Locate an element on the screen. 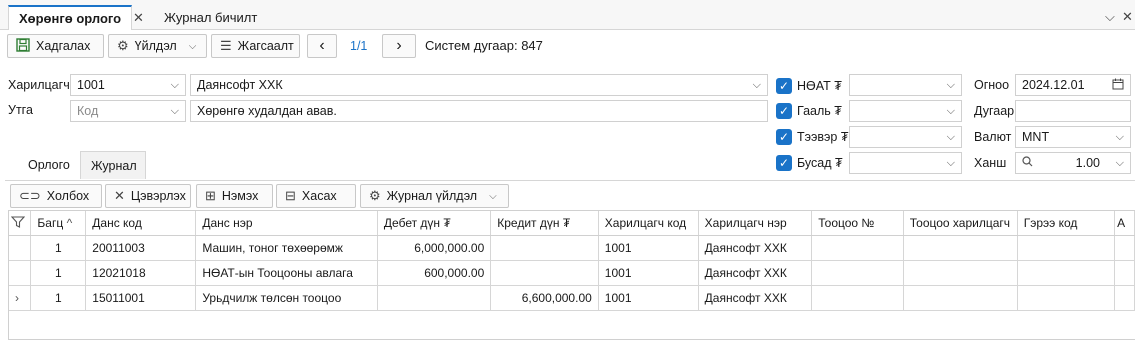 This screenshot has width=1135, height=340. link-button: ⊂⊃ Холбох is located at coordinates (56, 196).